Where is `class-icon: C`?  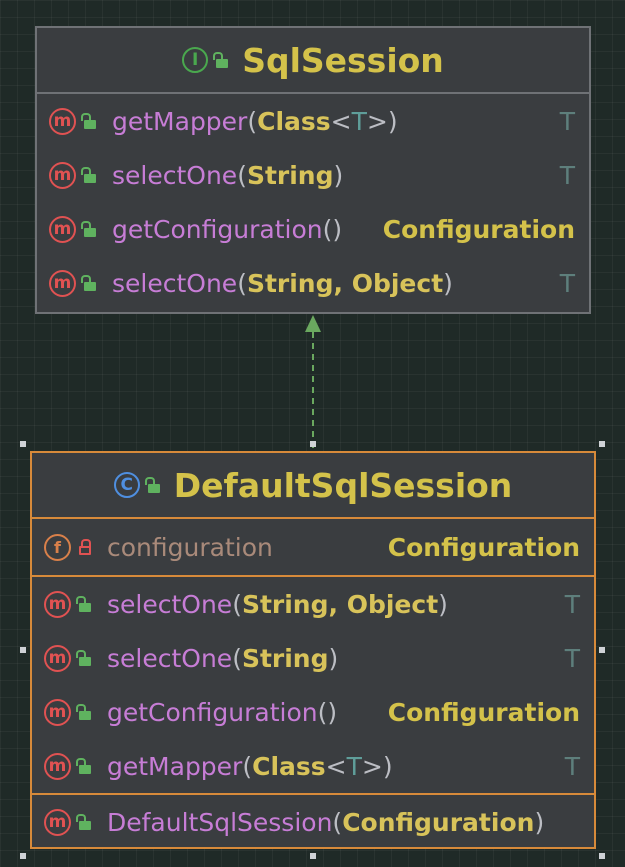
class-icon: C is located at coordinates (126, 485).